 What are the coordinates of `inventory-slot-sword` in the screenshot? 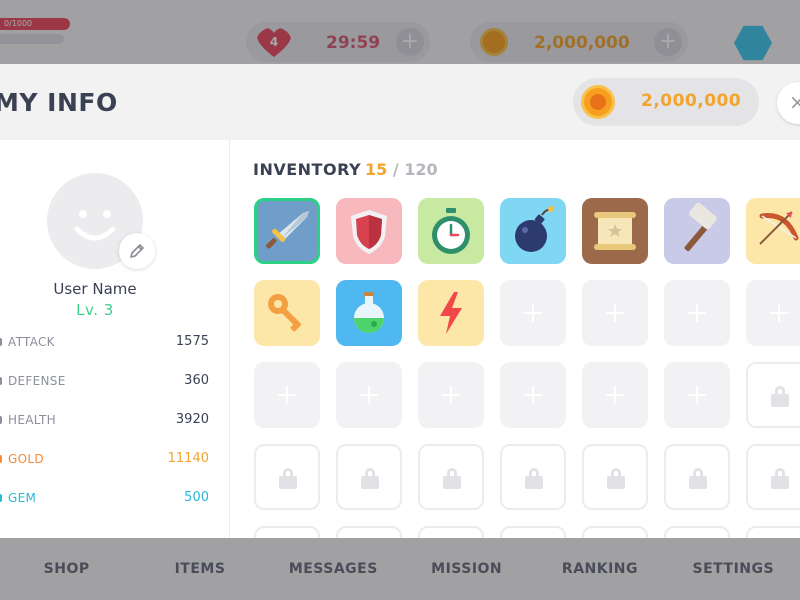 It's located at (287, 231).